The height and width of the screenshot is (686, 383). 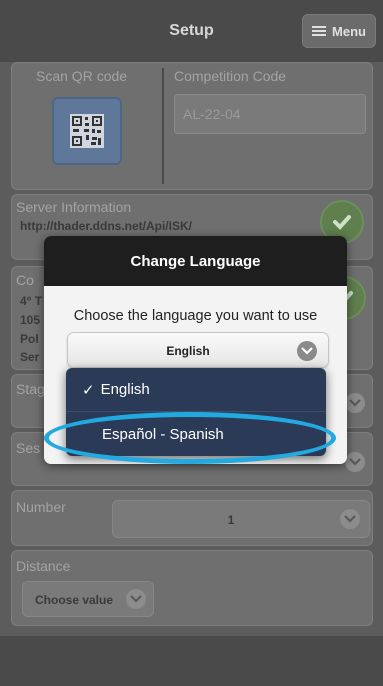 I want to click on number-label: Number, so click(x=41, y=507).